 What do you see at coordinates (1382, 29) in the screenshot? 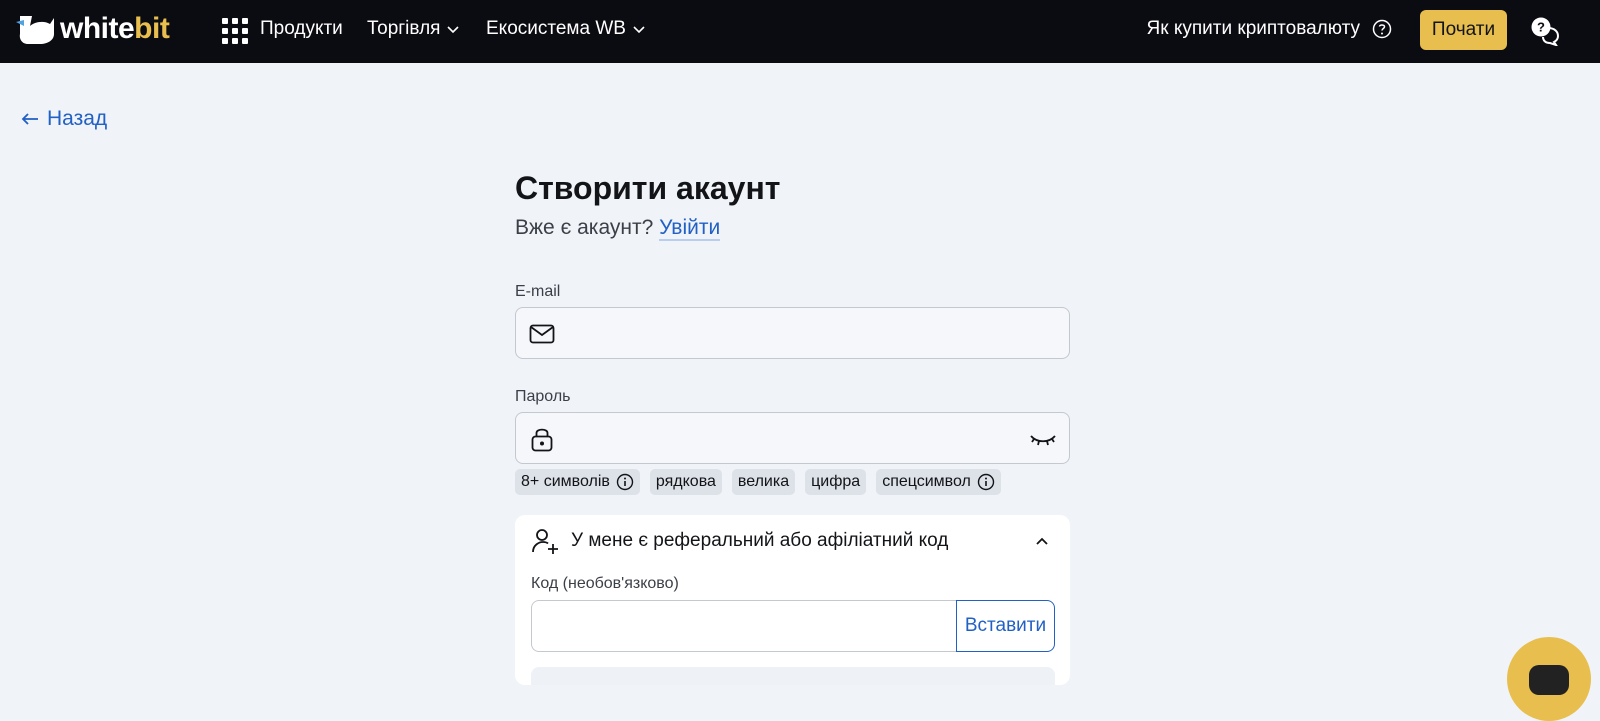
I see `help-circle-icon` at bounding box center [1382, 29].